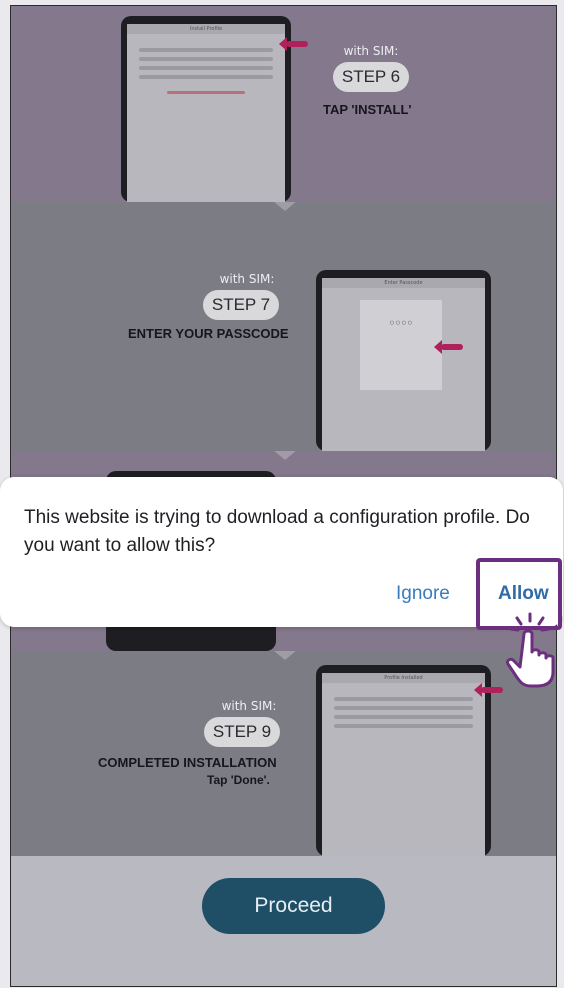  What do you see at coordinates (208, 333) in the screenshot?
I see `step7-instruction: ENTER YOUR PASSCODE` at bounding box center [208, 333].